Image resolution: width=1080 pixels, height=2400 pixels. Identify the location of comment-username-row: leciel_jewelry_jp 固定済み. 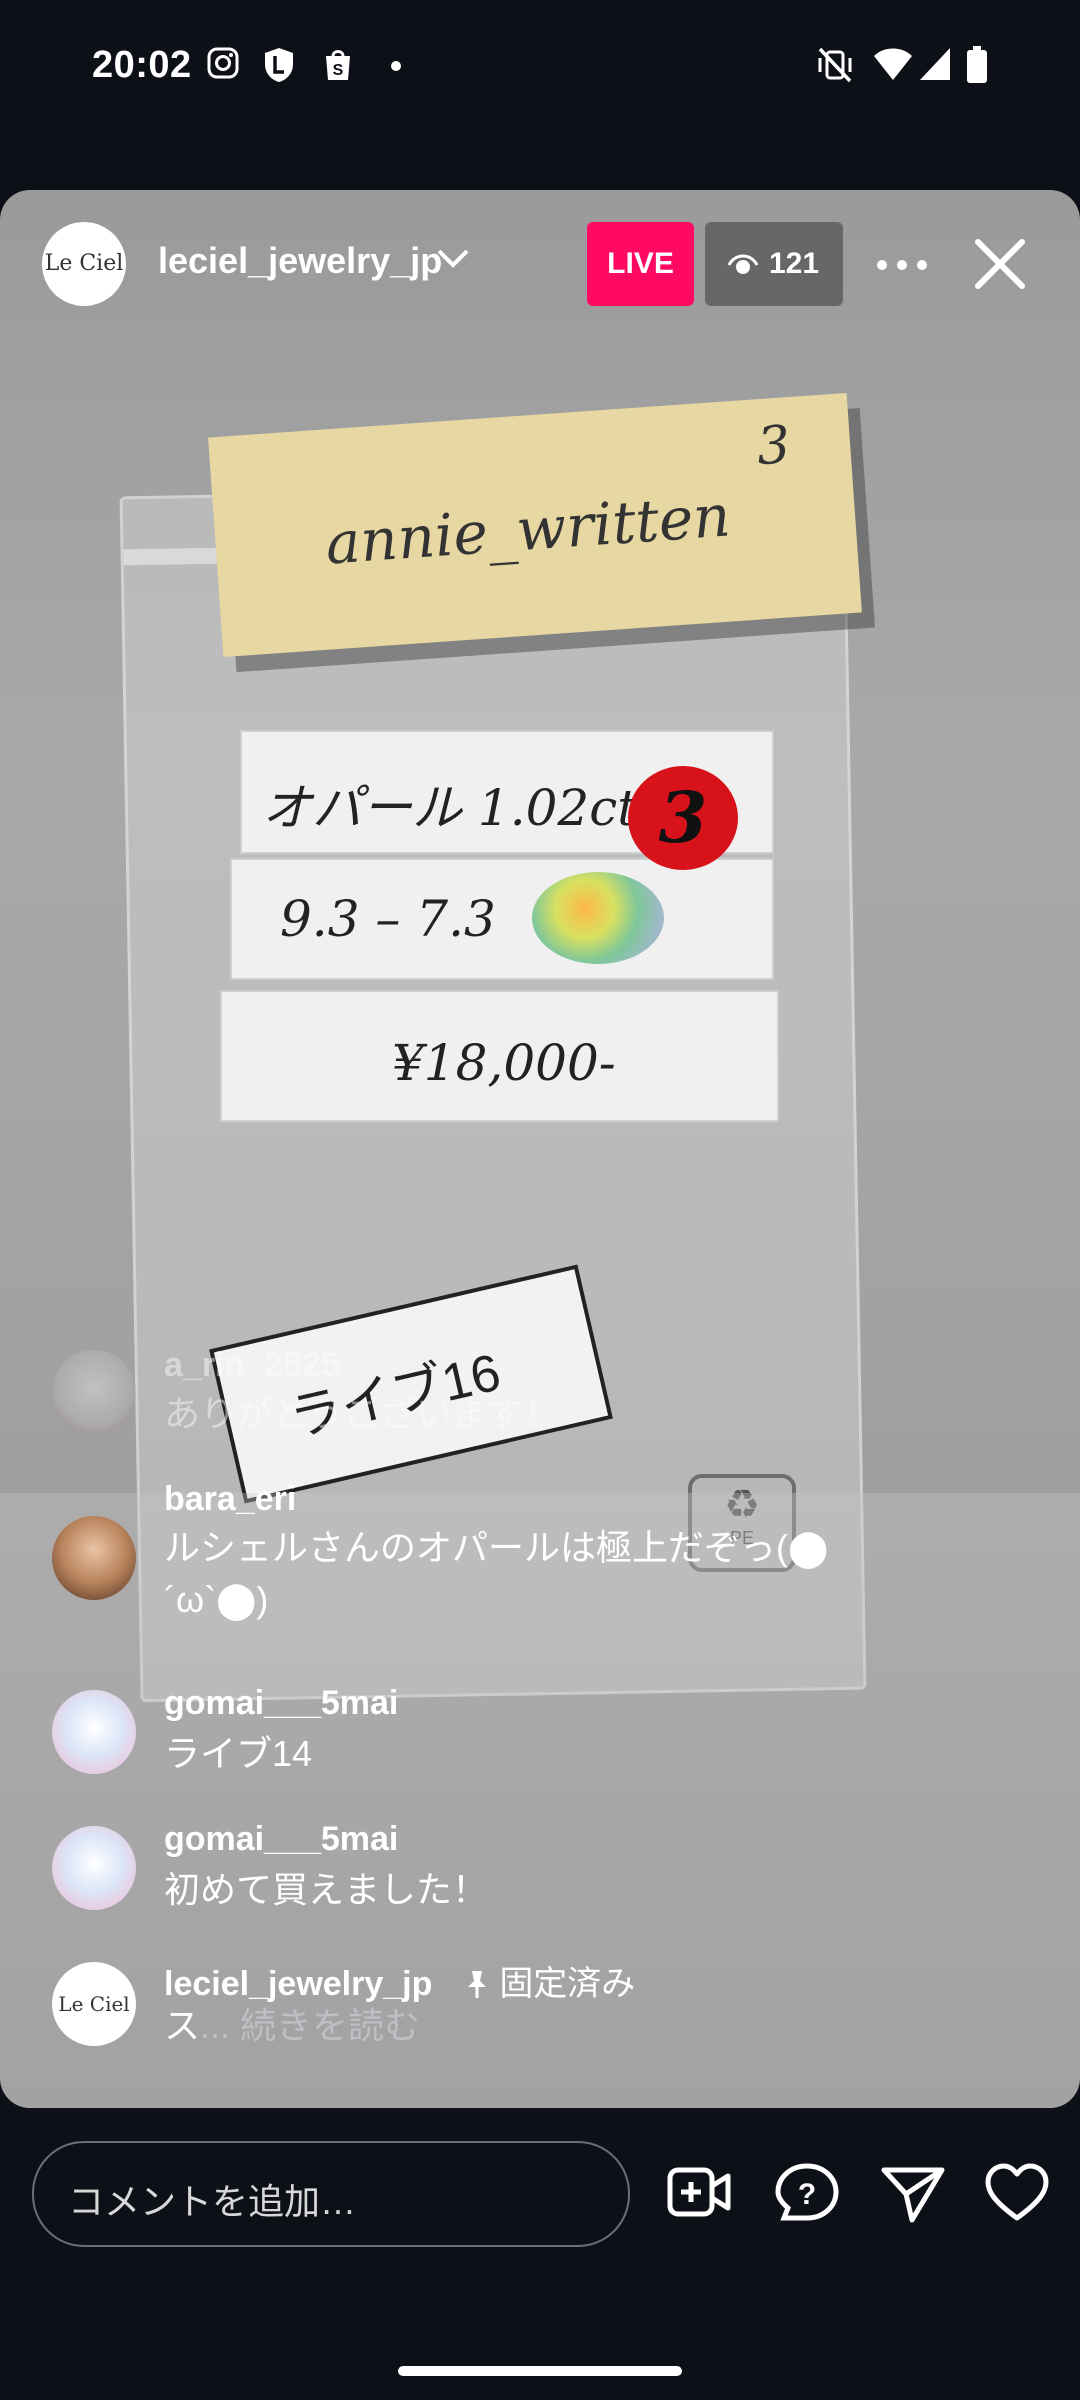
(399, 1980).